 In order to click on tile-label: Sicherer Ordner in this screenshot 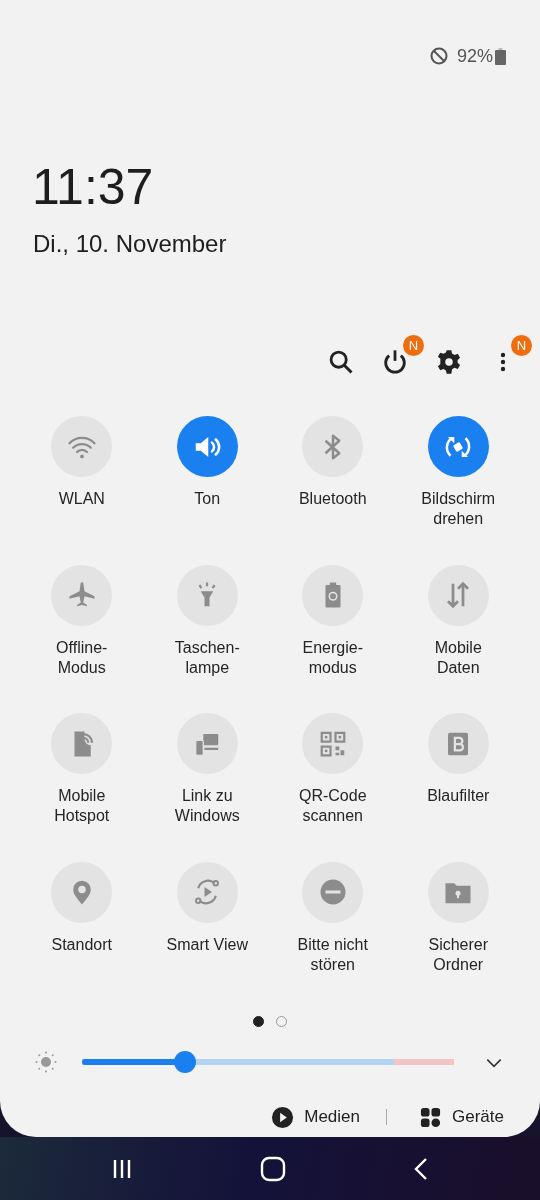, I will do `click(458, 954)`.